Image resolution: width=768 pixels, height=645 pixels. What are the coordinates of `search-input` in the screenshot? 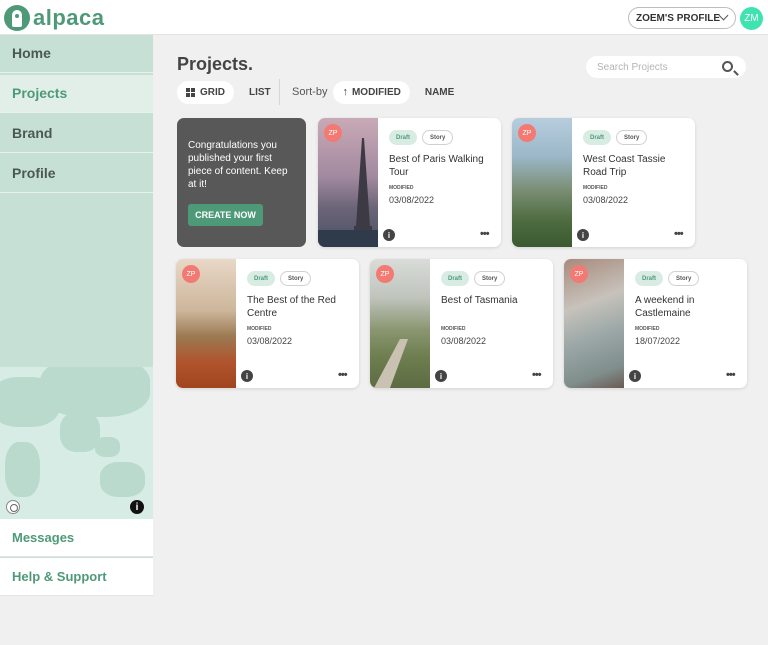 It's located at (657, 67).